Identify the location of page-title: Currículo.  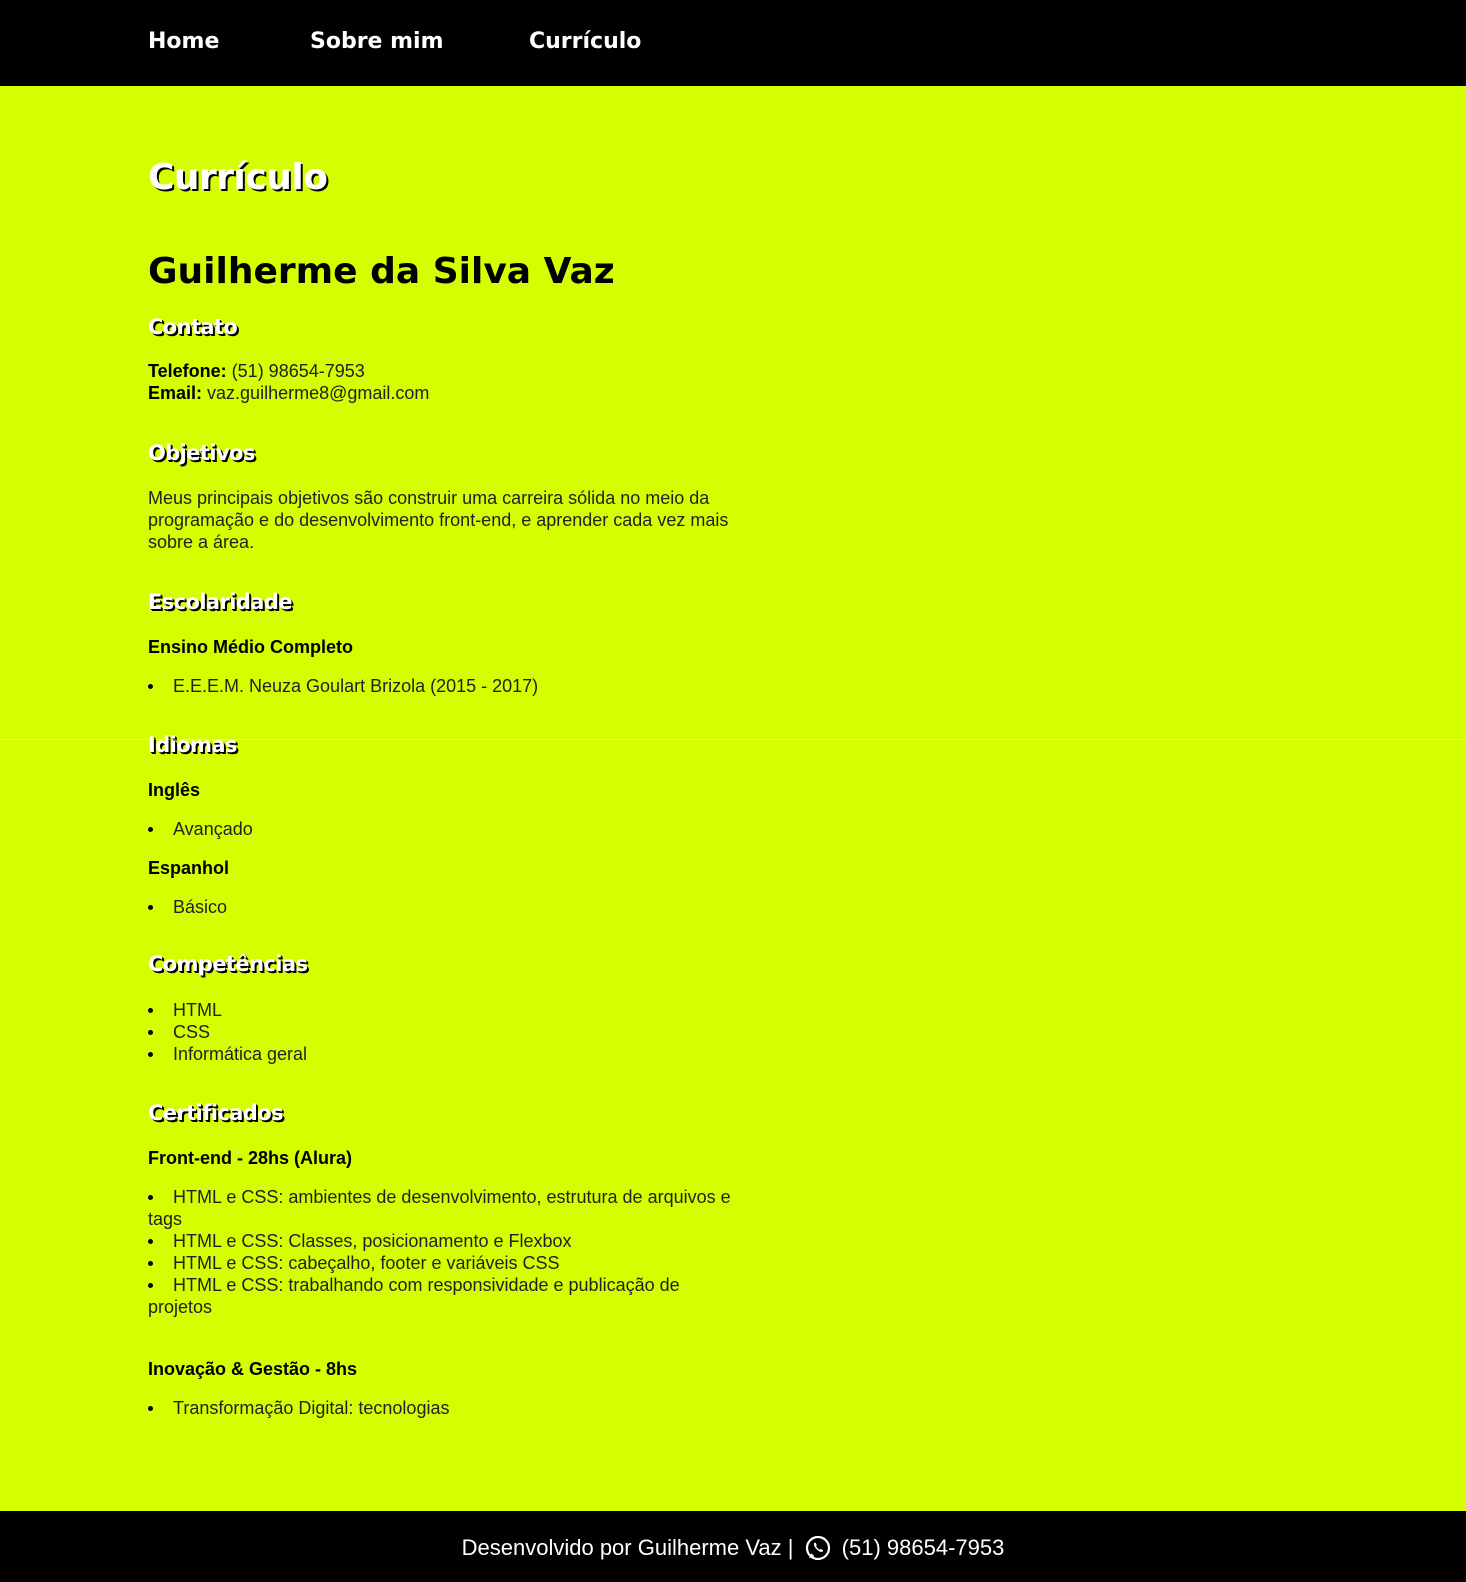
(238, 177).